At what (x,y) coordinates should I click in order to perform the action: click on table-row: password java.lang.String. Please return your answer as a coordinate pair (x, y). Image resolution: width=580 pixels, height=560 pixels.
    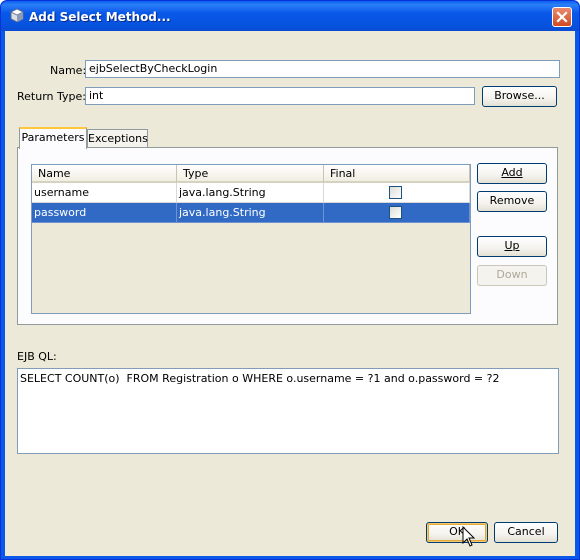
    Looking at the image, I should click on (251, 213).